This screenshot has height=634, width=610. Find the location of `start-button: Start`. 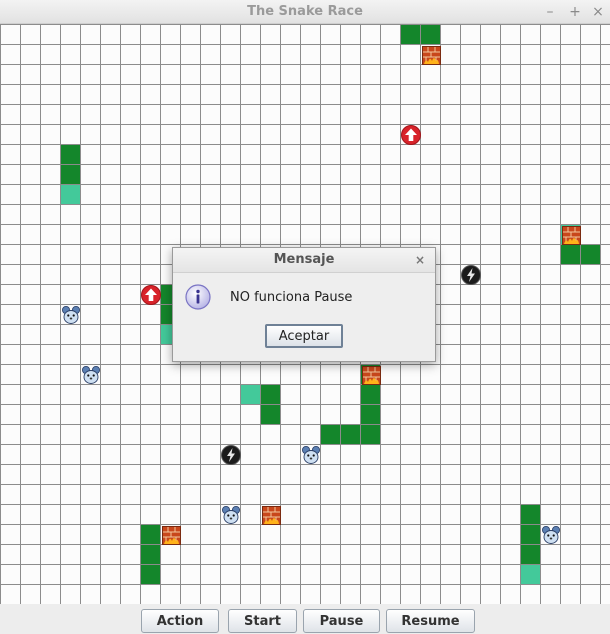

start-button: Start is located at coordinates (262, 621).